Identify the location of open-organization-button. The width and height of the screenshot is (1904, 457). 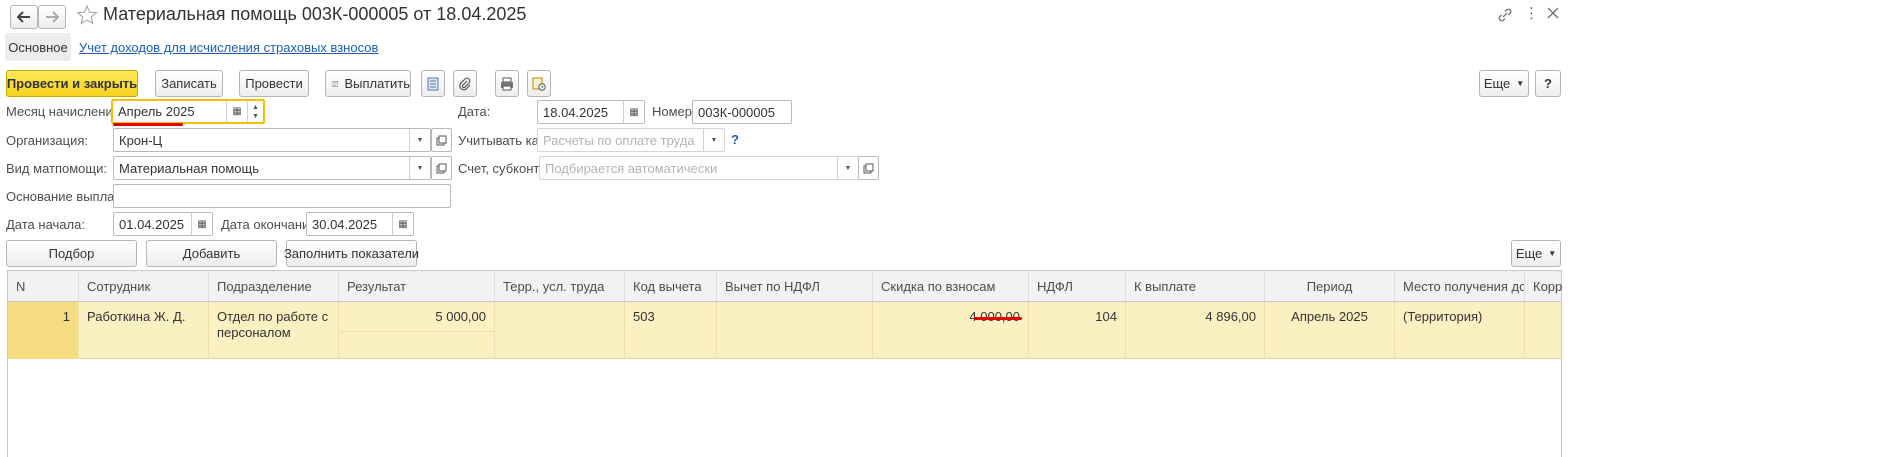
(441, 140).